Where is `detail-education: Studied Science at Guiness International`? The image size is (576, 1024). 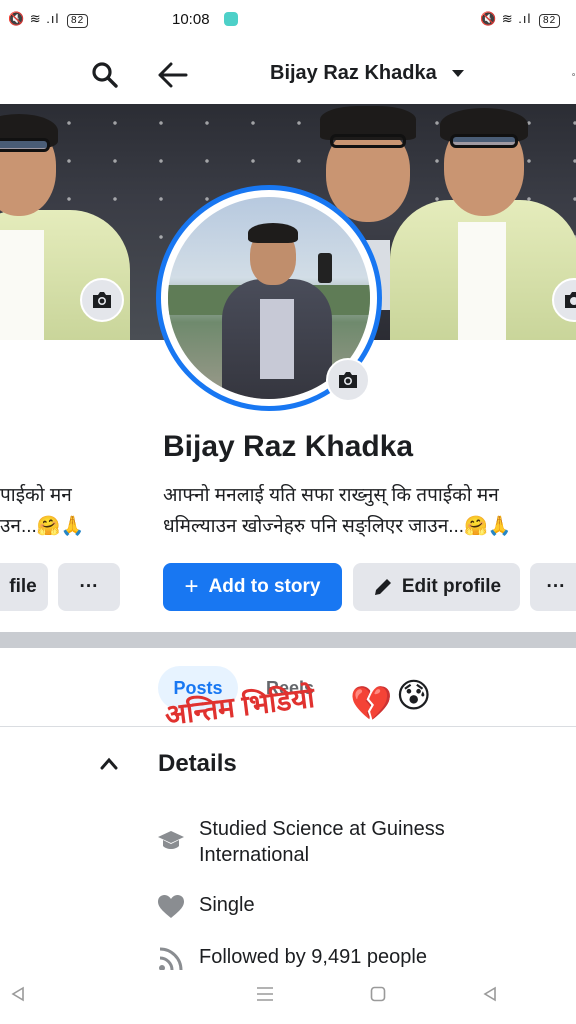
detail-education: Studied Science at Guiness International is located at coordinates (366, 844).